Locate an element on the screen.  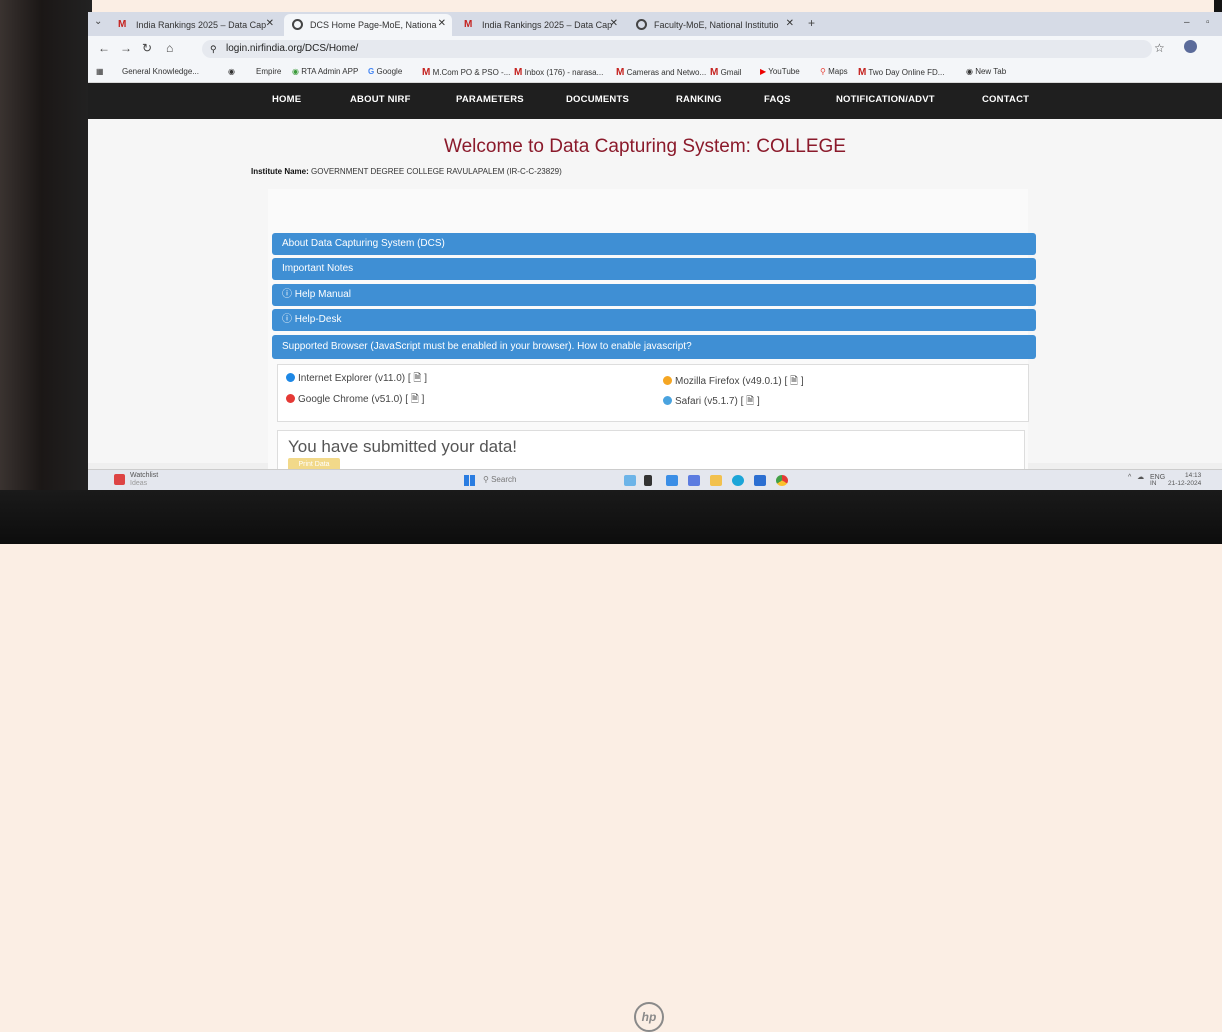
tab-india-rankings-1: M India Rankings 2025 – Data Cap ✕ is located at coordinates (195, 25).